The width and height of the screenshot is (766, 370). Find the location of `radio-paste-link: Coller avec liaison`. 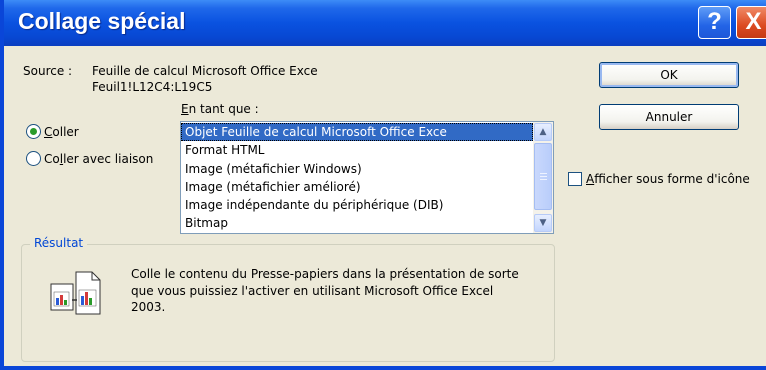

radio-paste-link: Coller avec liaison is located at coordinates (89, 158).